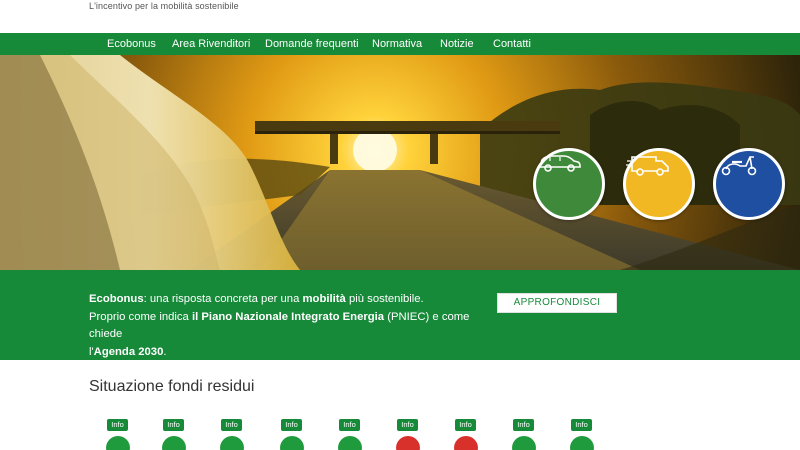 The image size is (800, 450). Describe the element at coordinates (211, 44) in the screenshot. I see `nav-item-area-rivenditori: Area Rivenditori` at that location.